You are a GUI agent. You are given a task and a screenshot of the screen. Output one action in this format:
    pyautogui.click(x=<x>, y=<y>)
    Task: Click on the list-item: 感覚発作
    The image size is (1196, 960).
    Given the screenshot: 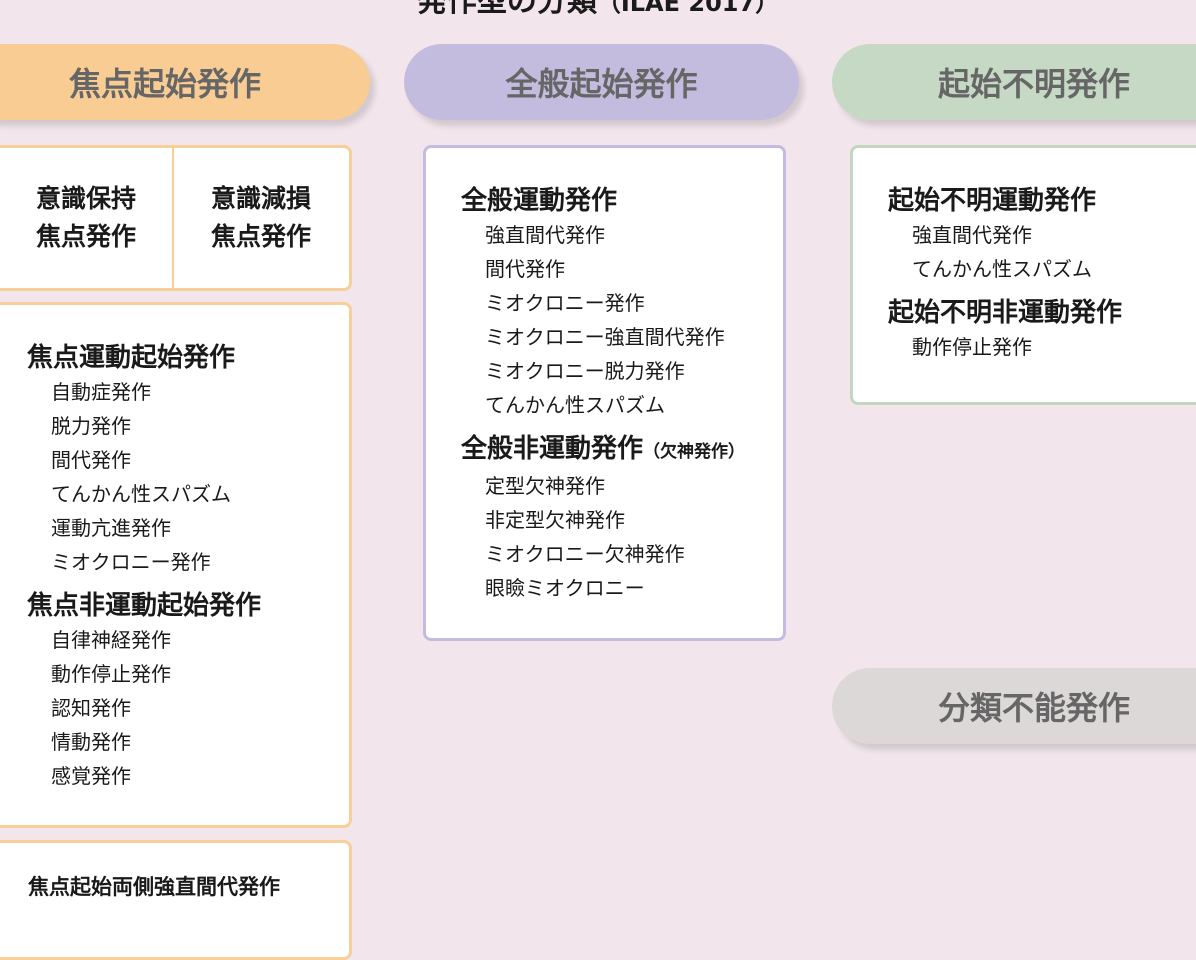 What is the action you would take?
    pyautogui.click(x=91, y=776)
    